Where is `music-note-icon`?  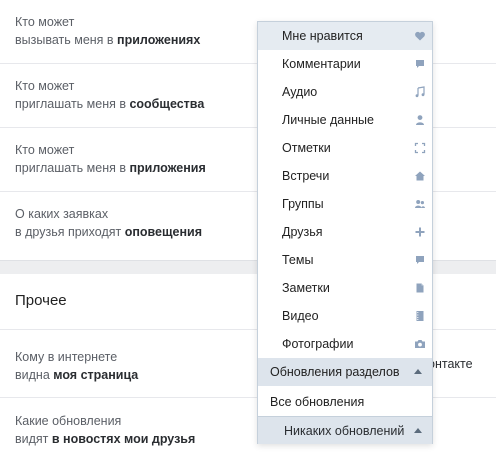
music-note-icon is located at coordinates (420, 92).